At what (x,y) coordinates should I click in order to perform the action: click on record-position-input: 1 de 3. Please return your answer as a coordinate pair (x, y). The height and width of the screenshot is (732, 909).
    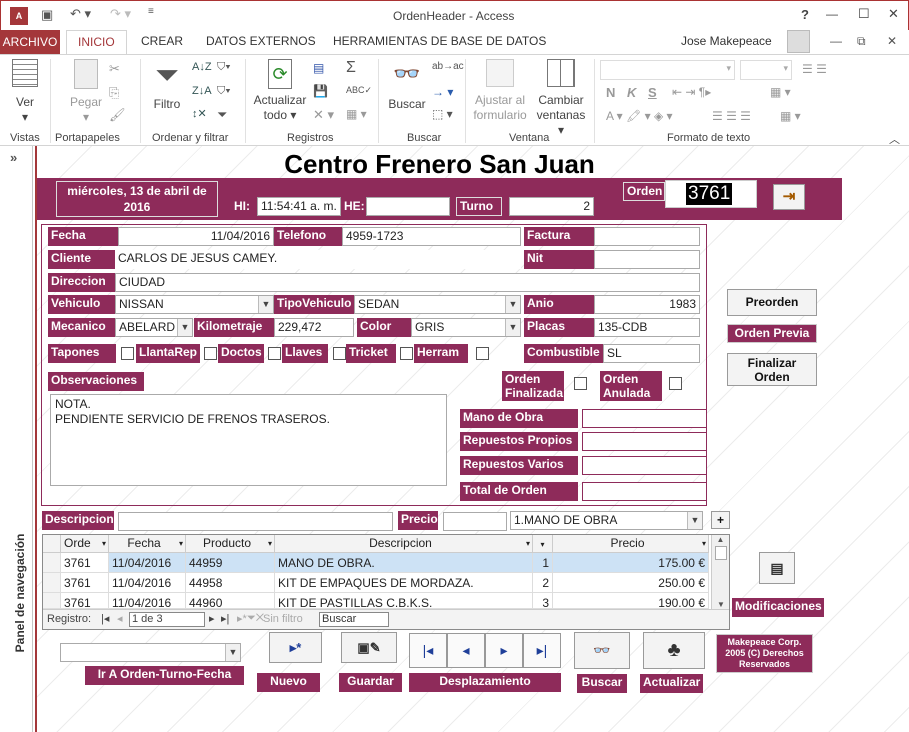
    Looking at the image, I should click on (167, 619).